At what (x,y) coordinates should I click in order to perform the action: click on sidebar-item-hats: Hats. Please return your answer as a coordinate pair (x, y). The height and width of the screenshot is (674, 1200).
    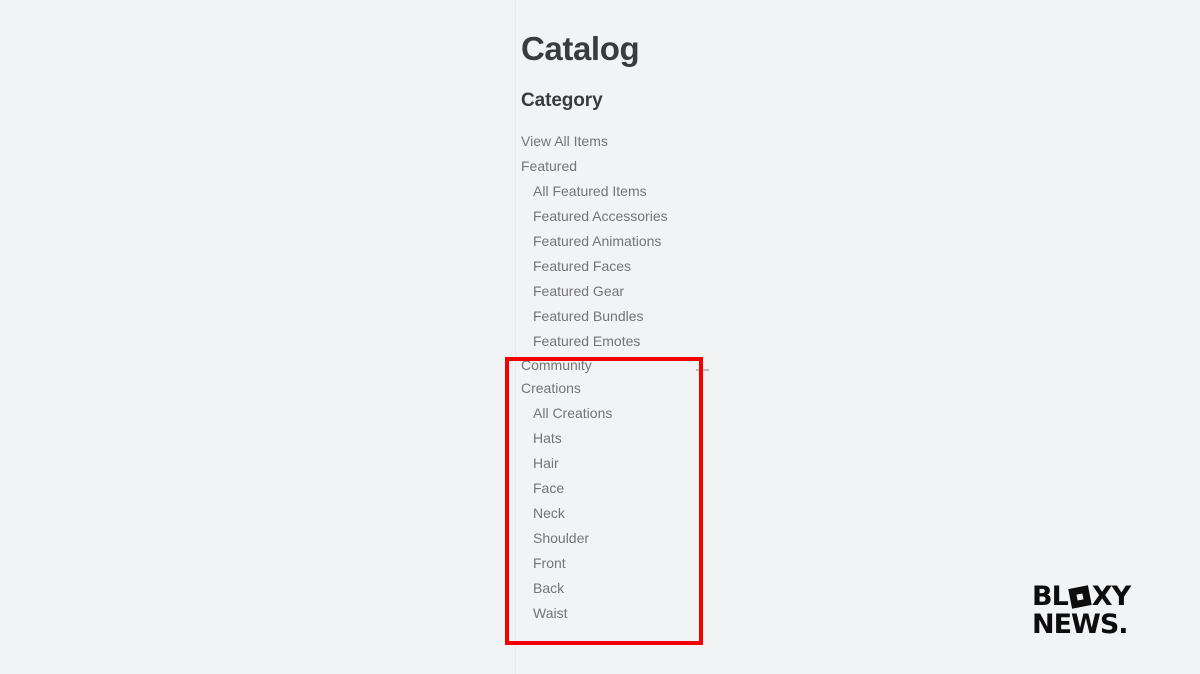
    Looking at the image, I should click on (631, 438).